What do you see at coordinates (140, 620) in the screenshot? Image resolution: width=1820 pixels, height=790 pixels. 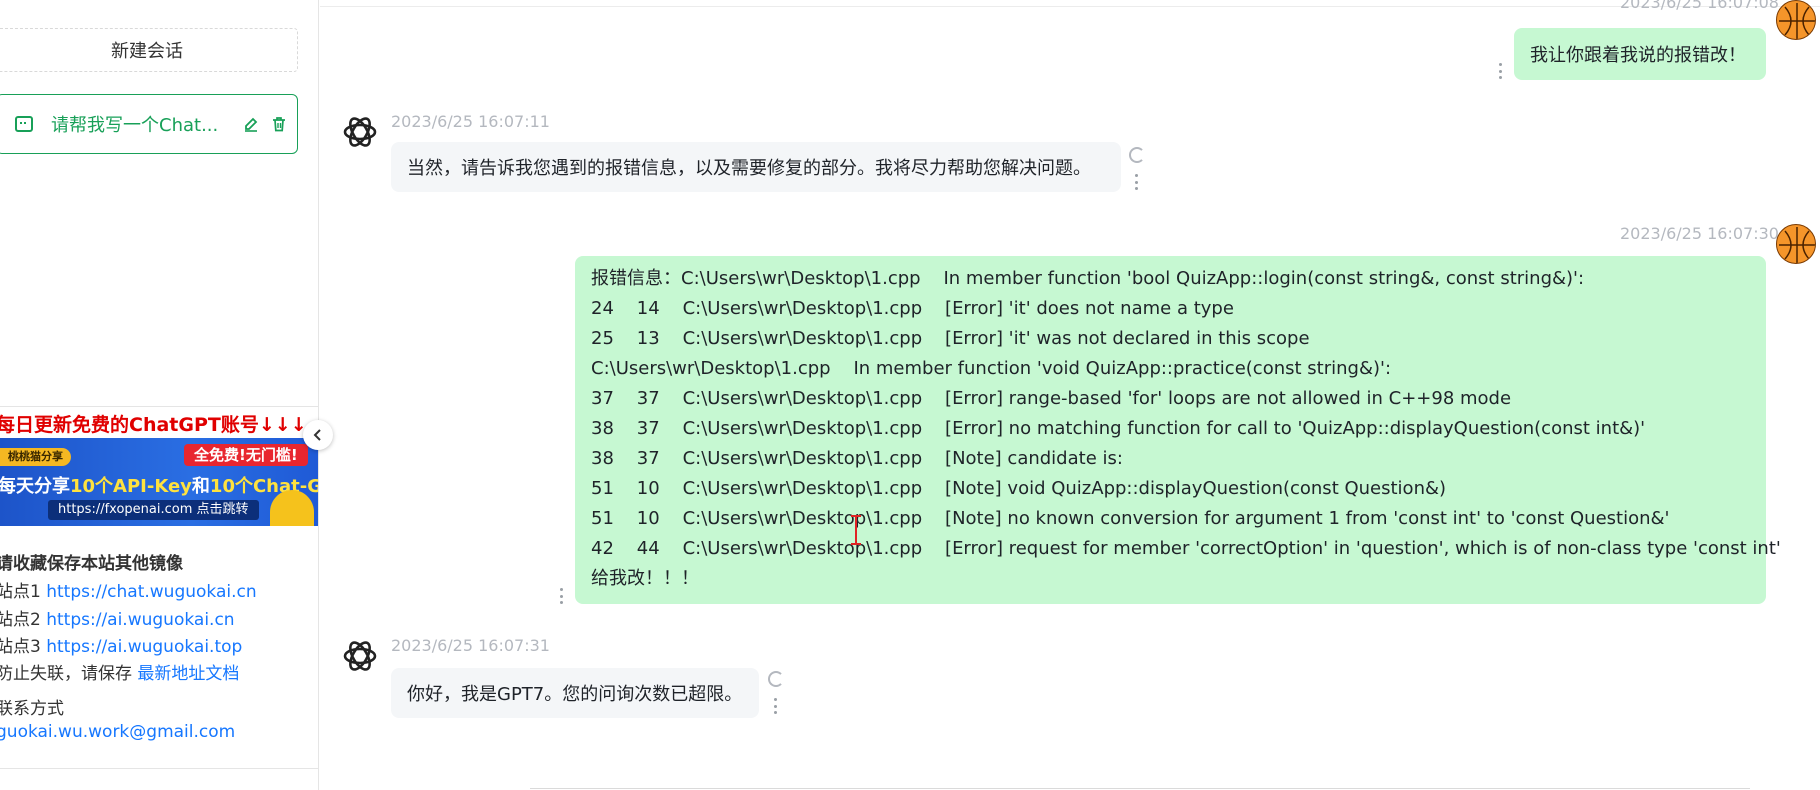 I see `mirror-link: https://ai.wuguokai.cn` at bounding box center [140, 620].